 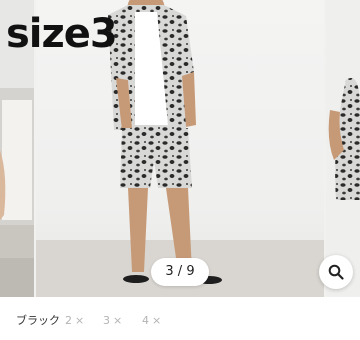 I want to click on color-option-black: ブラック, so click(x=38, y=321).